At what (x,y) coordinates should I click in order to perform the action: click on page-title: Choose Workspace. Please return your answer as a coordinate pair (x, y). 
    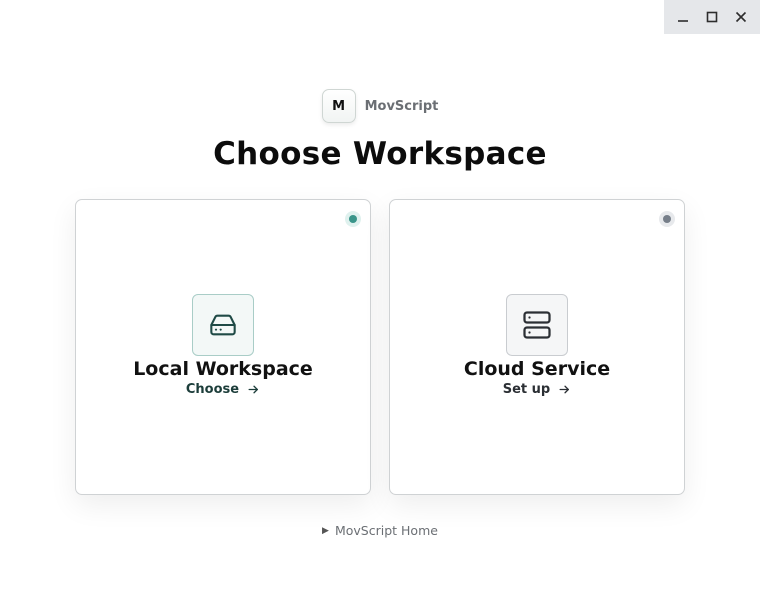
    Looking at the image, I should click on (380, 154).